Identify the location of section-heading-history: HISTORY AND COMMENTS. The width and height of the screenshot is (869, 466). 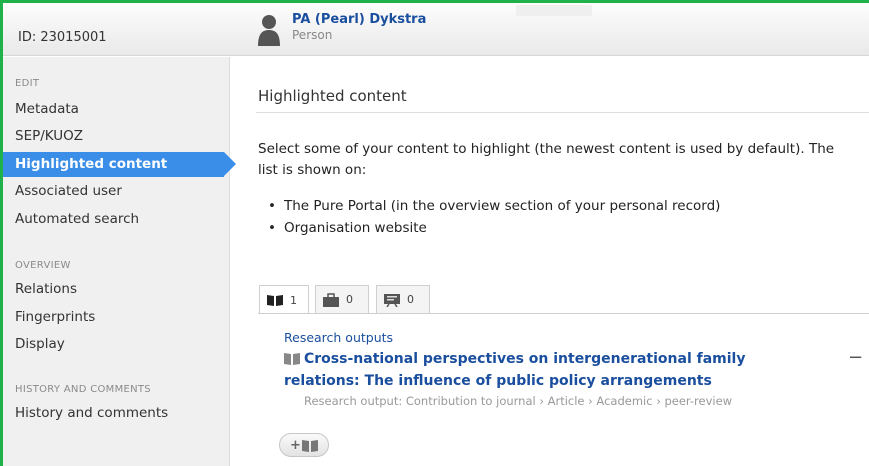
(83, 389).